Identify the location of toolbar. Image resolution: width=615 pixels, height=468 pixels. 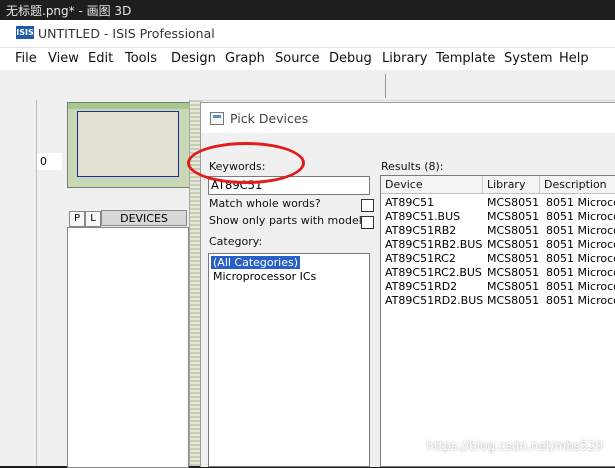
(307, 85).